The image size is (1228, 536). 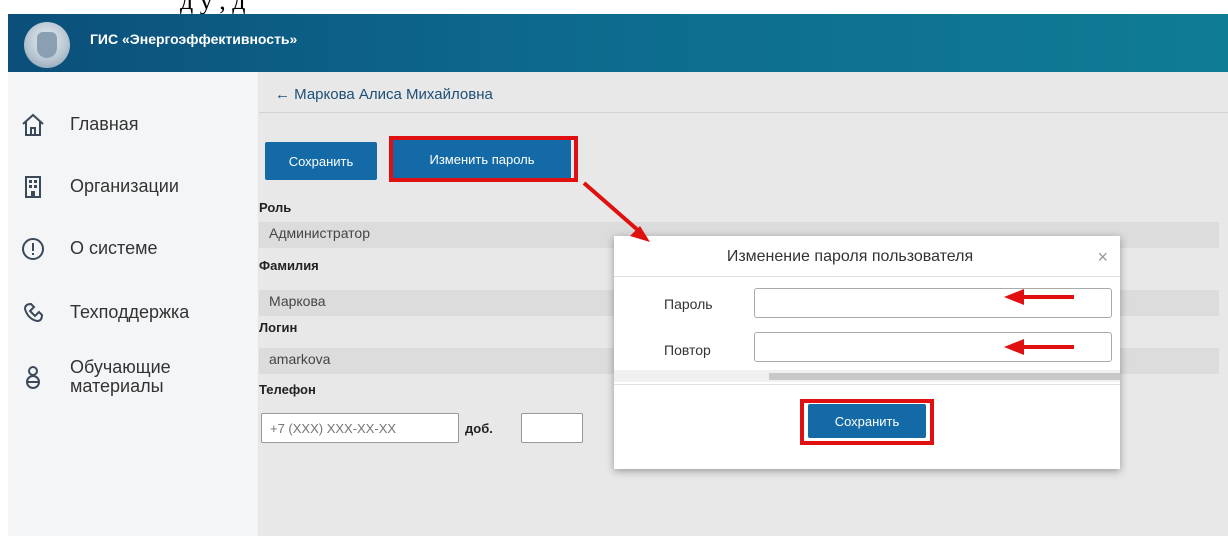 I want to click on dialog-title: Изменение пароля пользователя, so click(x=850, y=256).